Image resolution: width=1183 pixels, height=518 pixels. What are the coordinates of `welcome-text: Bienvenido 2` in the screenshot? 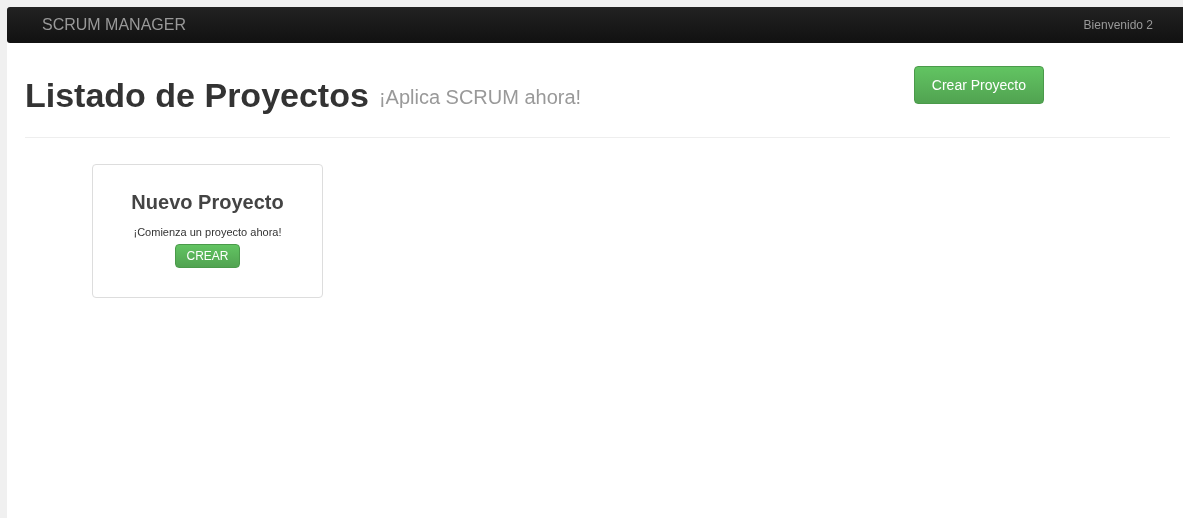 It's located at (1118, 25).